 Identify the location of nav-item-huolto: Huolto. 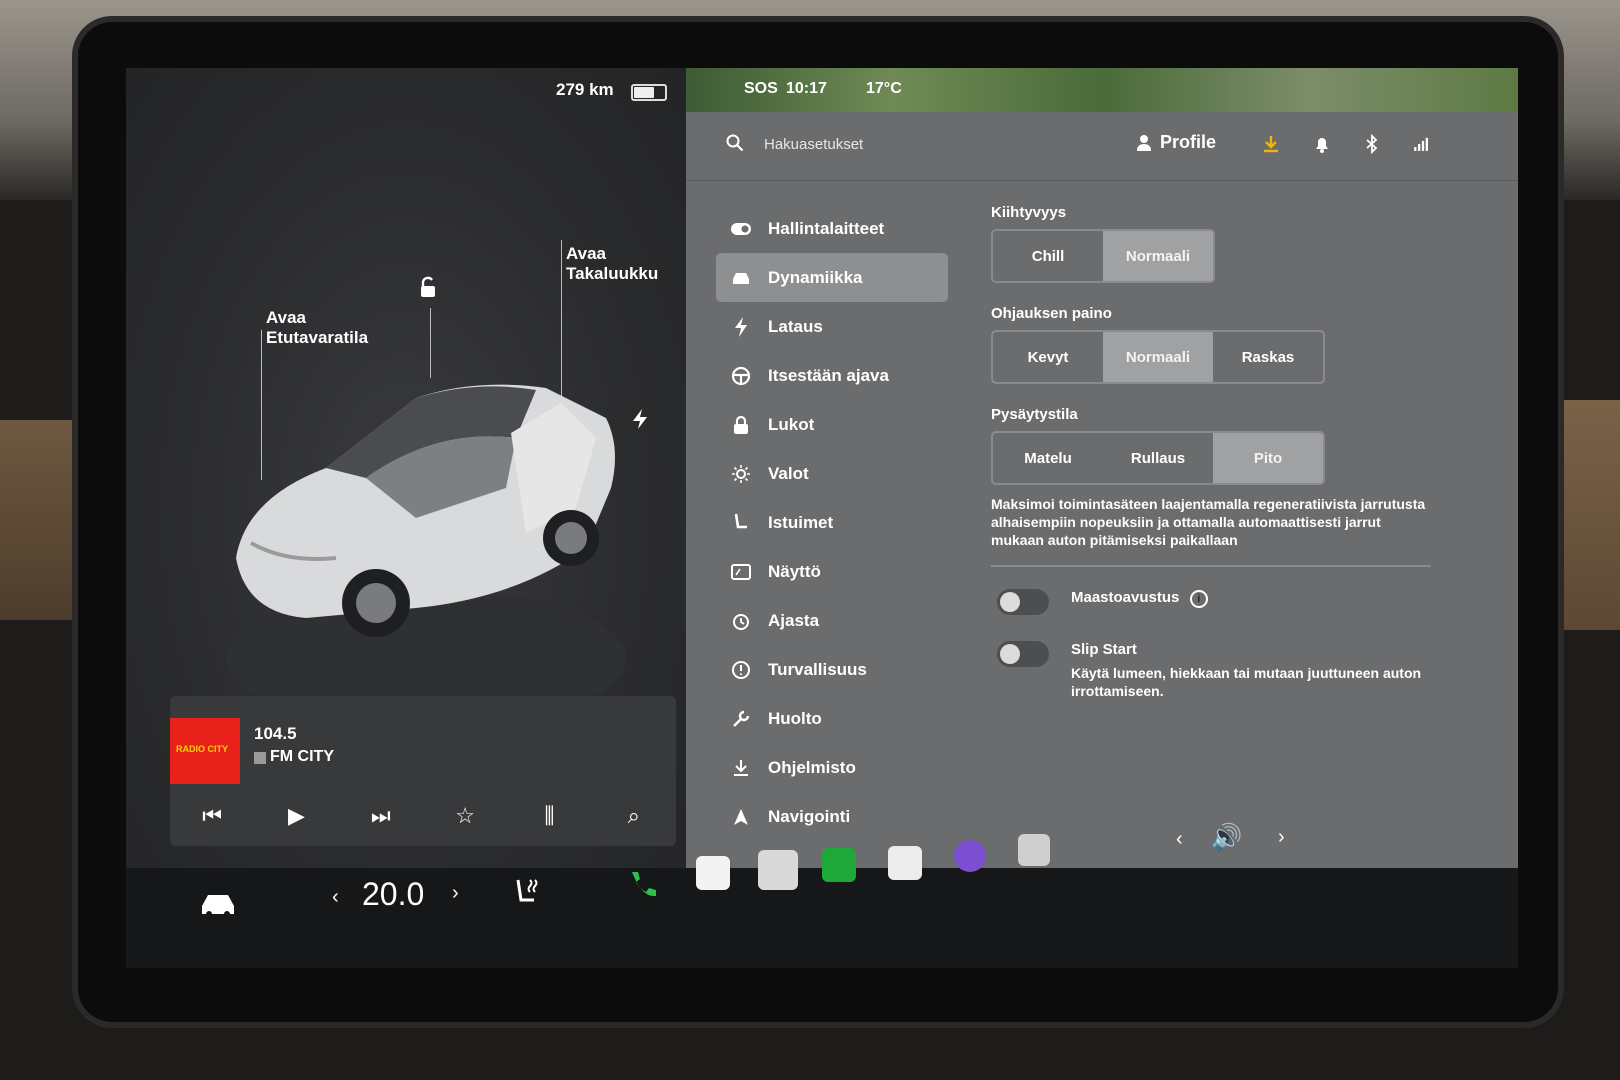
(836, 718).